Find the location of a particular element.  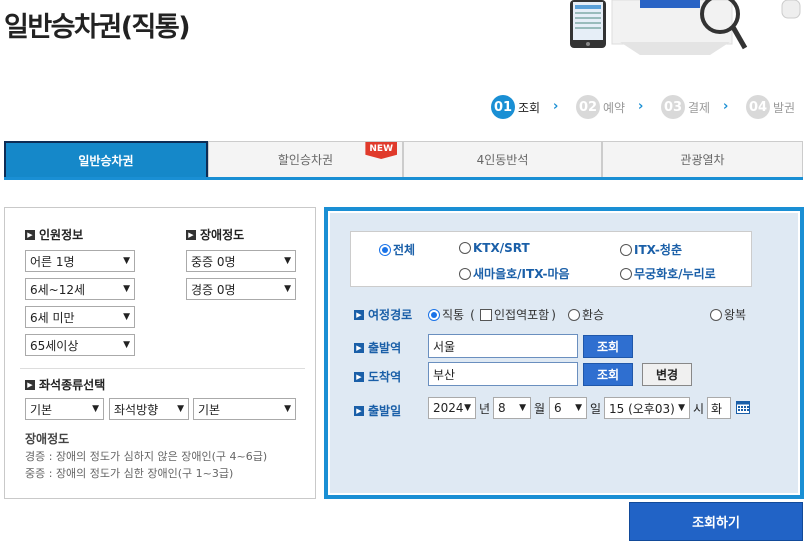

route-label: ▶ 여정경로 is located at coordinates (383, 314).